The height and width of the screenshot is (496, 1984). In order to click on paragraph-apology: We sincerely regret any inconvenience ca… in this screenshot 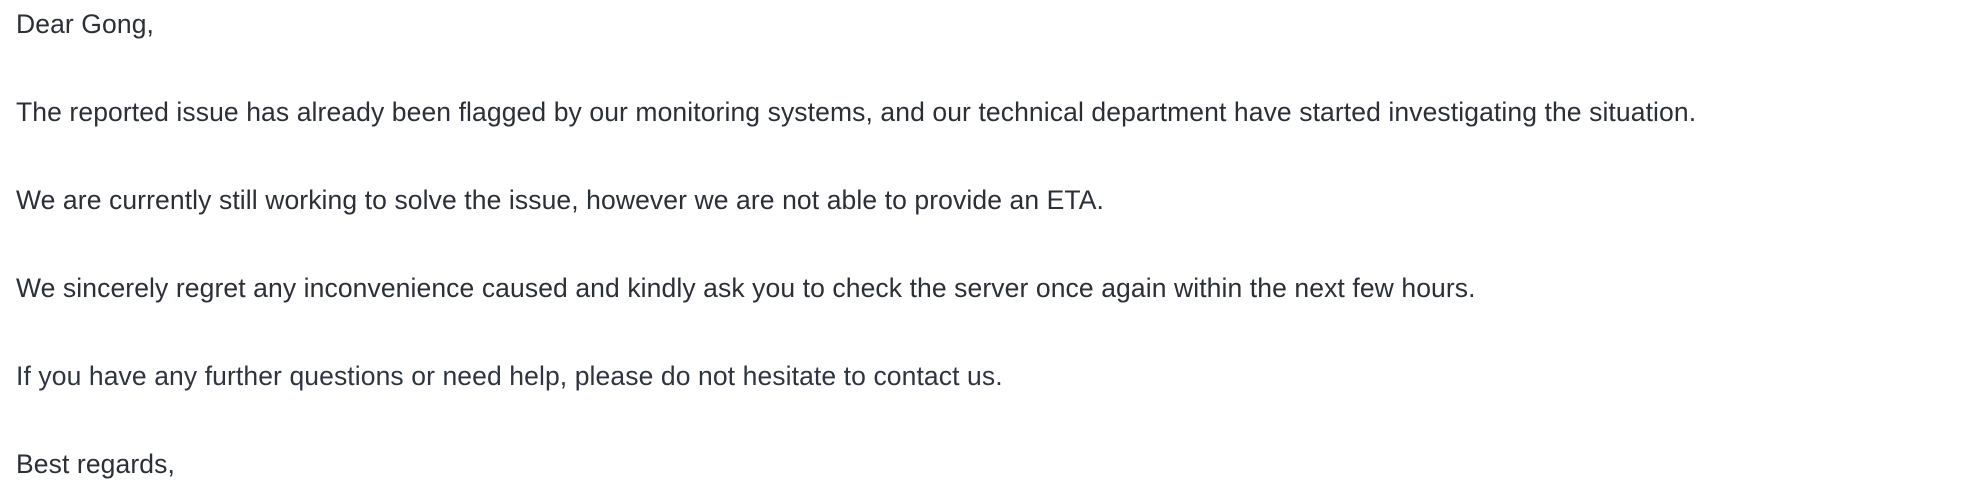, I will do `click(746, 288)`.